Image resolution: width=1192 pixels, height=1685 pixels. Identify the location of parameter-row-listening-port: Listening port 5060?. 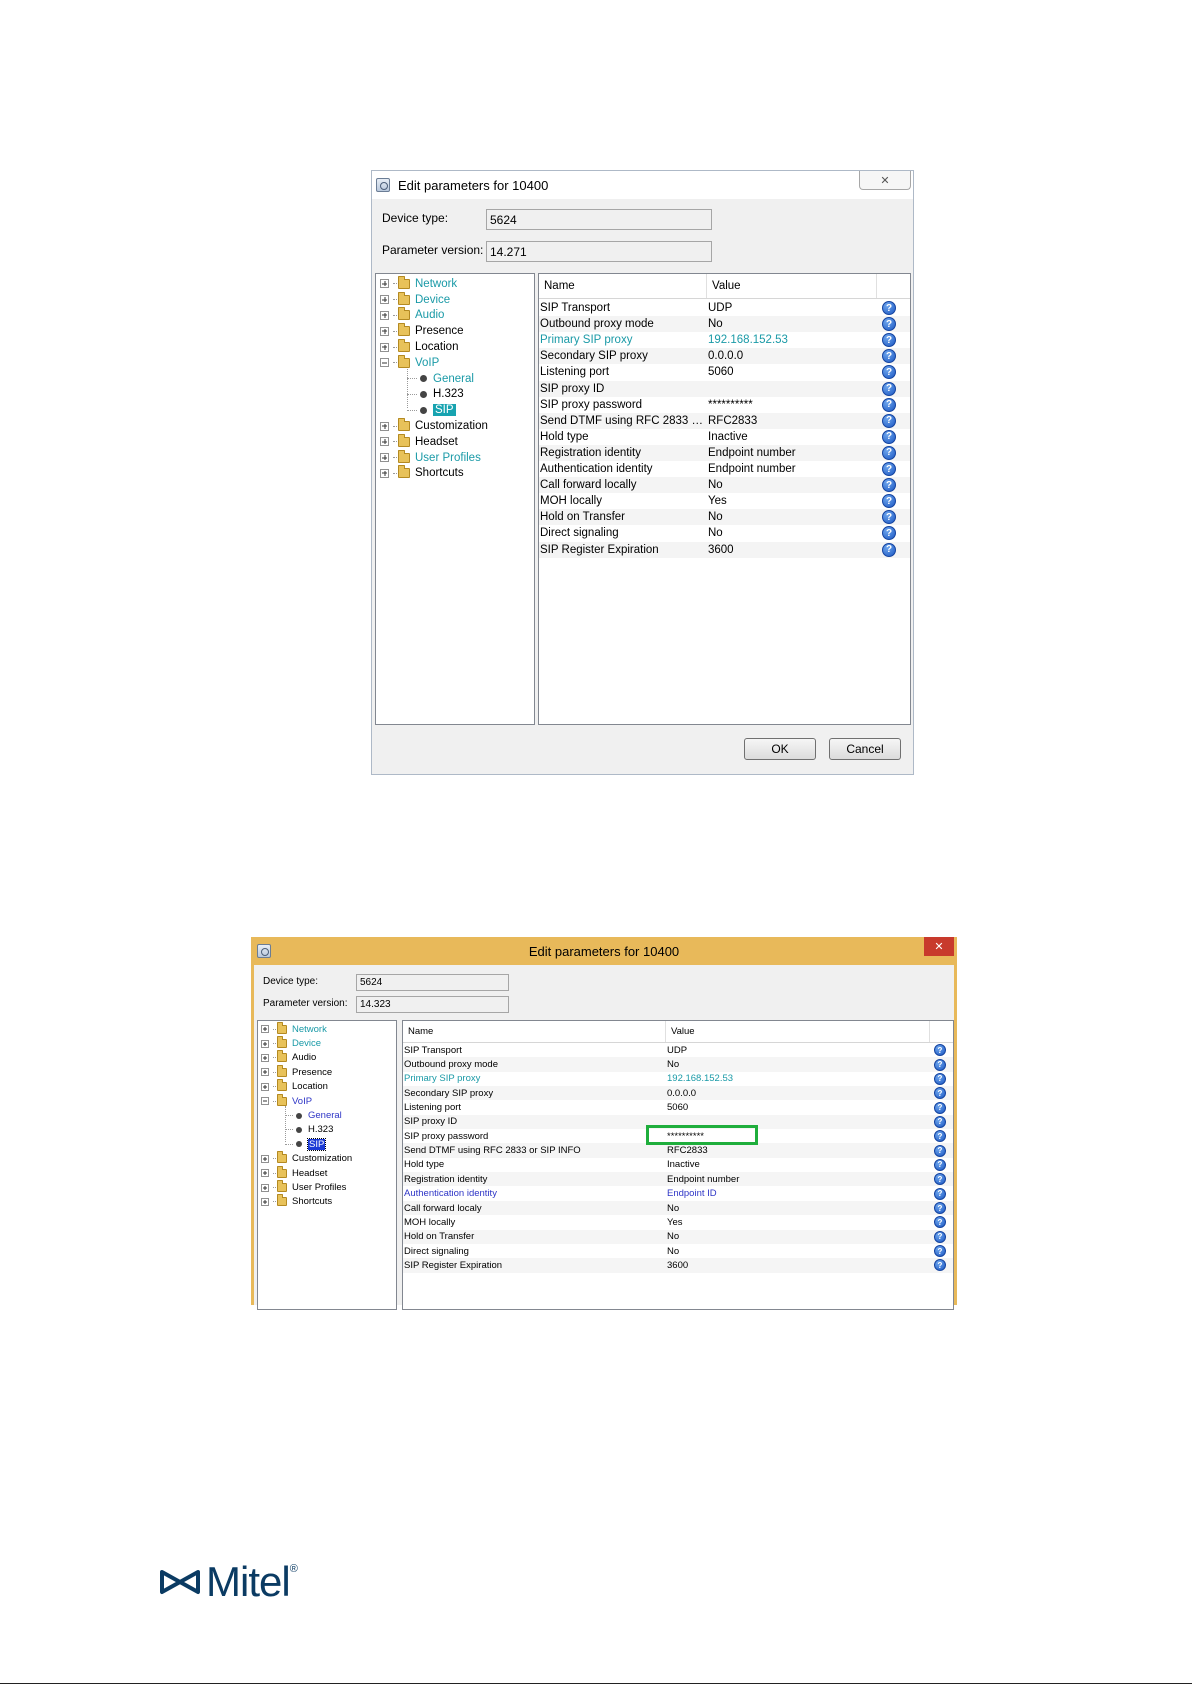
(724, 372).